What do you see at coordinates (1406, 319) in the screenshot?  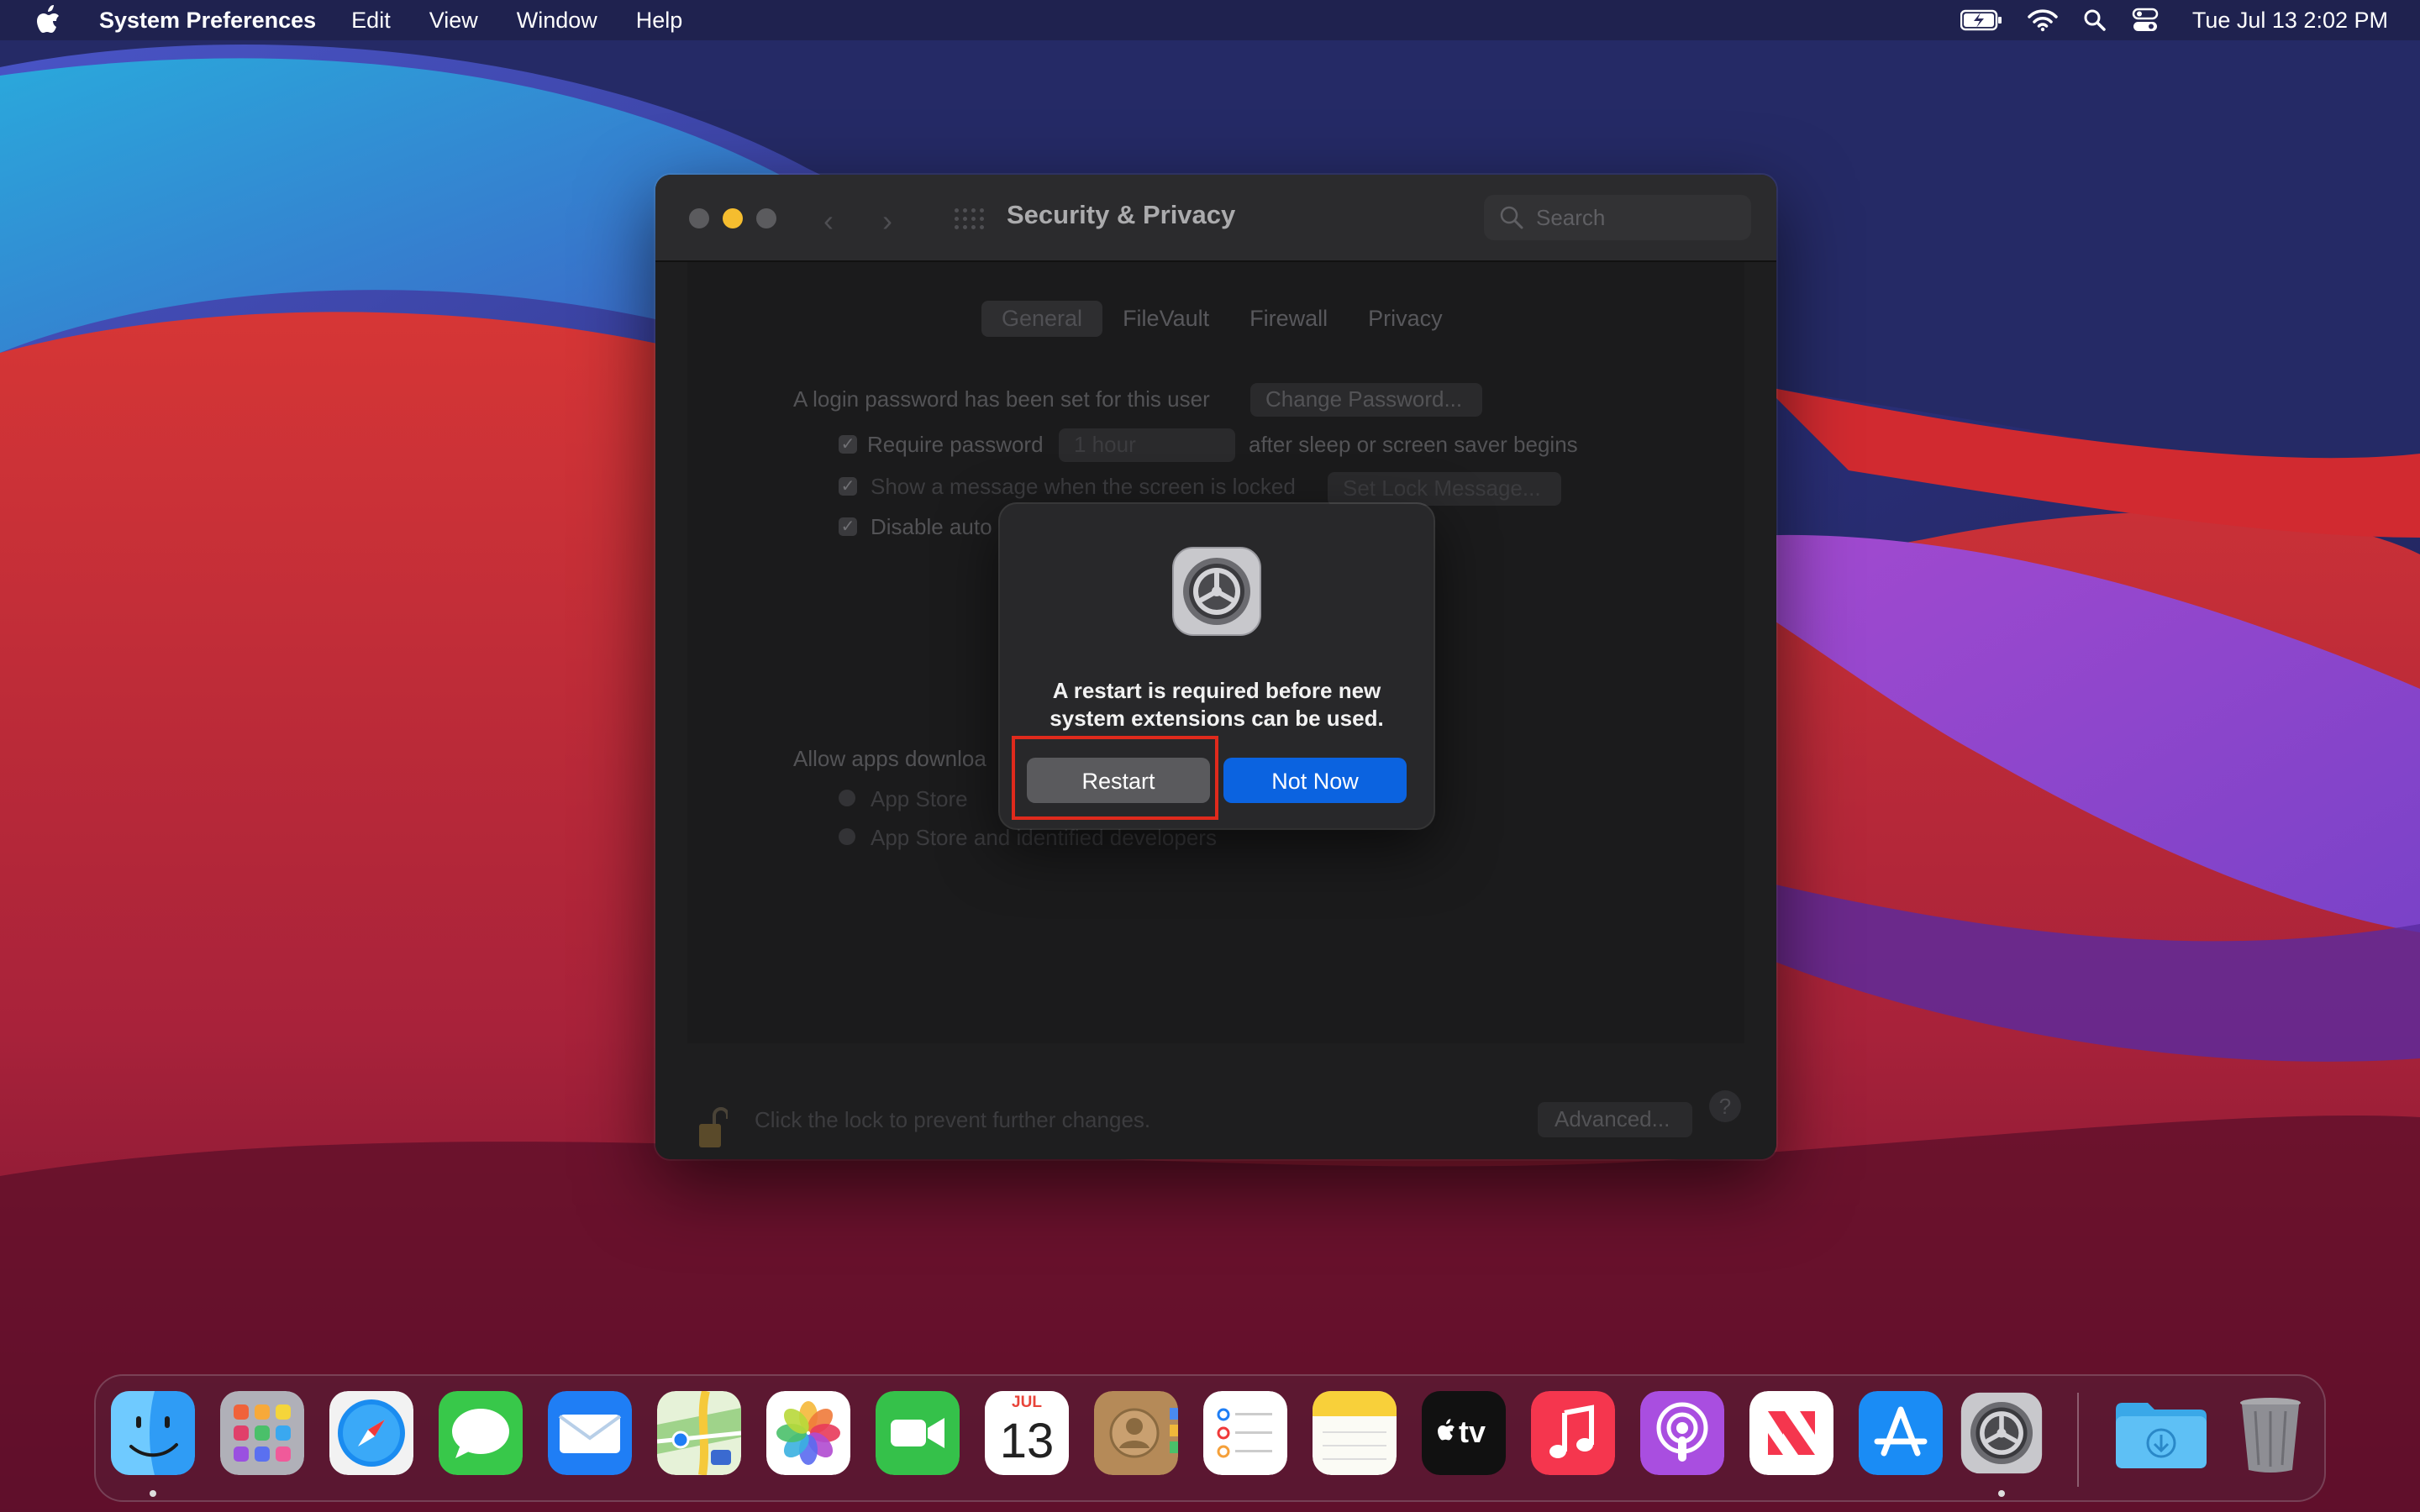 I see `tab-privacy: Privacy` at bounding box center [1406, 319].